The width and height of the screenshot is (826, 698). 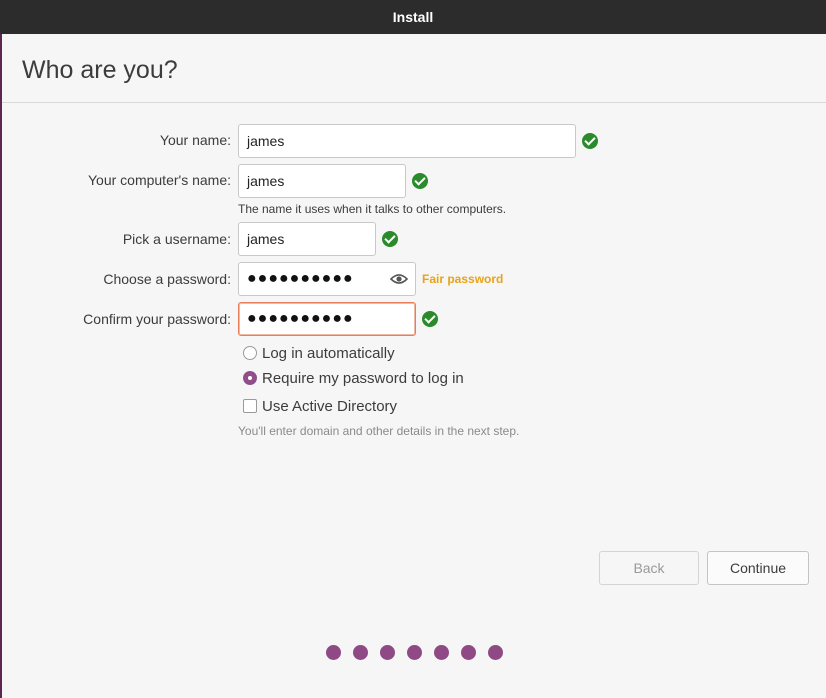 What do you see at coordinates (328, 353) in the screenshot?
I see `login-automatically-label: Log in automatically` at bounding box center [328, 353].